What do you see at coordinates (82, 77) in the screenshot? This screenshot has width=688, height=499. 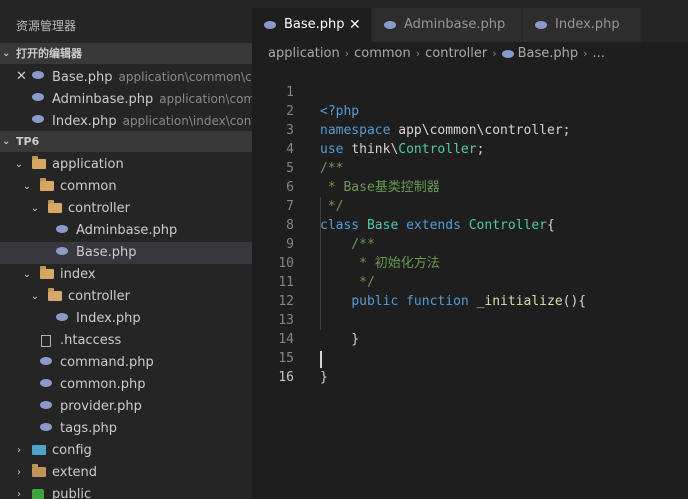 I see `open-editor-name: Base.php` at bounding box center [82, 77].